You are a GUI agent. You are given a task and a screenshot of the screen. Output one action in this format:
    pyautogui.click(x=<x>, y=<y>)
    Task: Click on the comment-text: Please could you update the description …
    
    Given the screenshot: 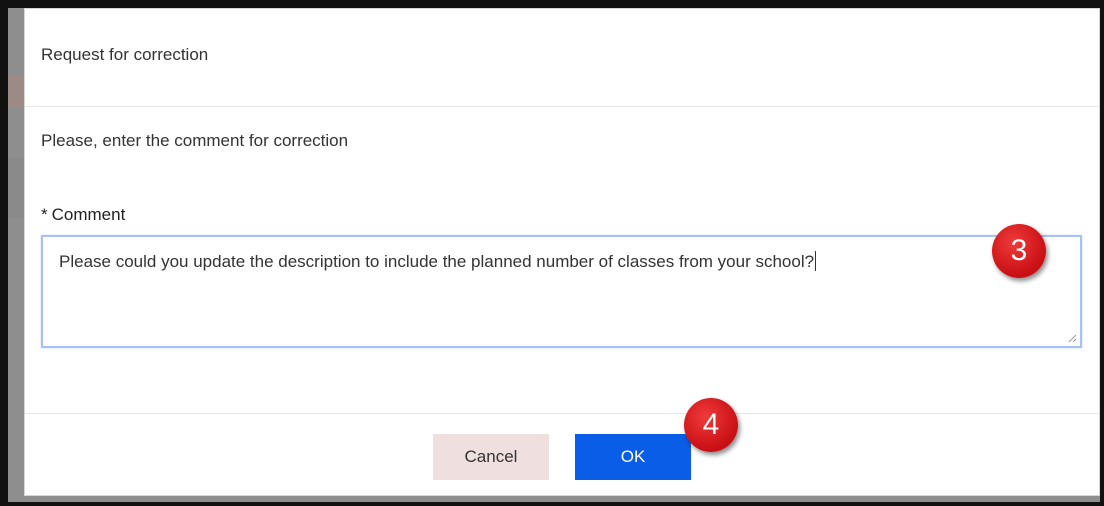 What is the action you would take?
    pyautogui.click(x=438, y=261)
    